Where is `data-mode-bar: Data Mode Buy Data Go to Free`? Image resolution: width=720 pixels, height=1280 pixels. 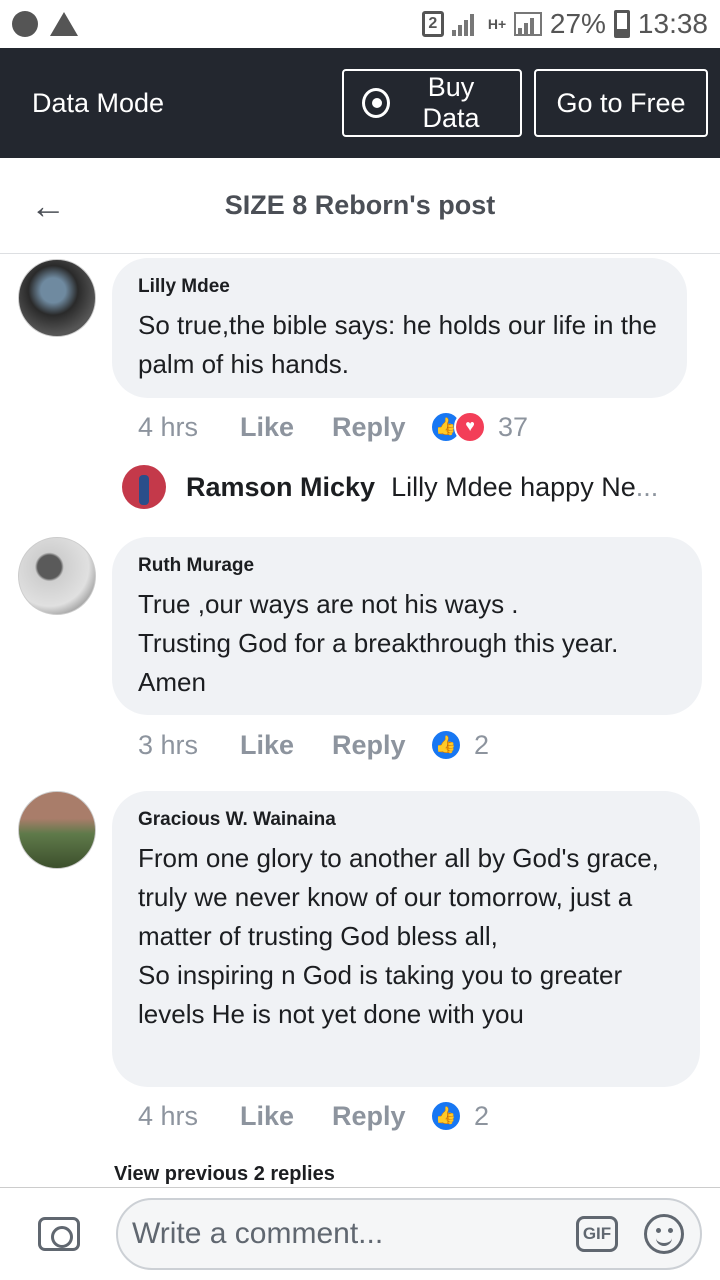 data-mode-bar: Data Mode Buy Data Go to Free is located at coordinates (360, 103).